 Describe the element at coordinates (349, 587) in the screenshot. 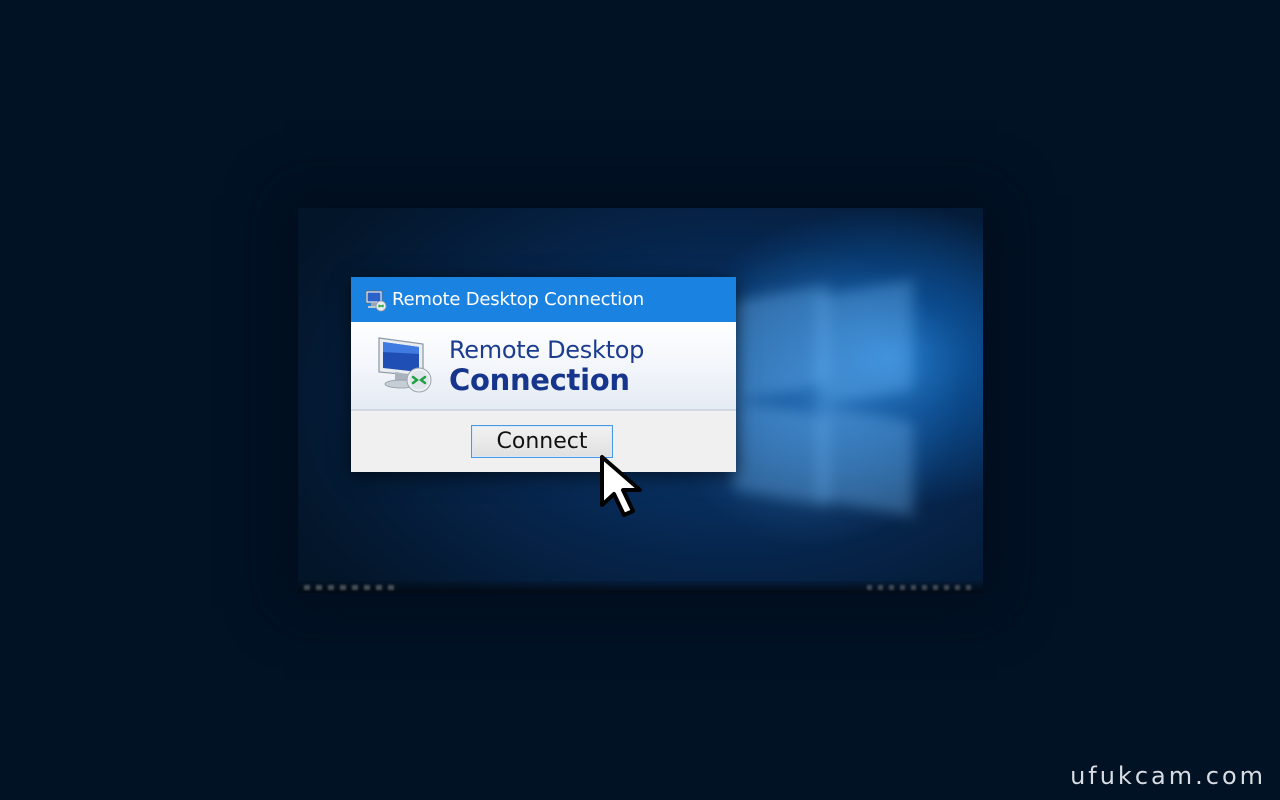

I see `taskbar-icons` at that location.